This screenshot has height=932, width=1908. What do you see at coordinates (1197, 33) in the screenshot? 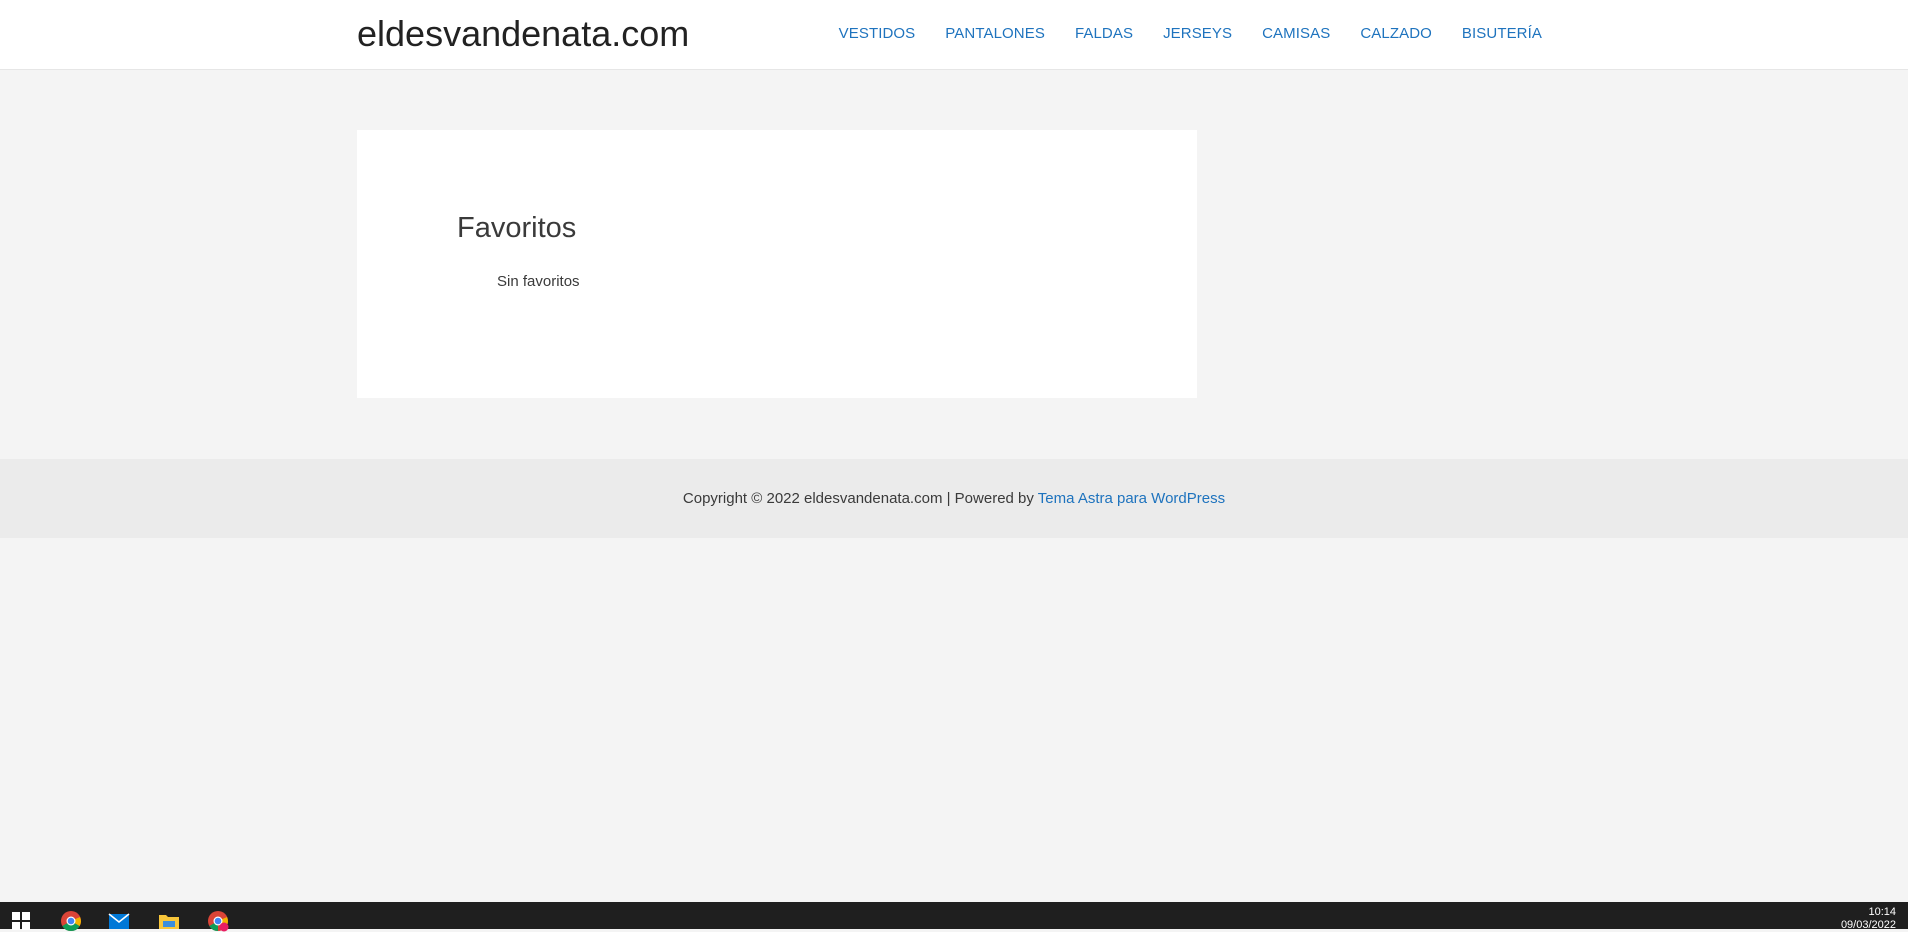
I see `nav-item-jerseys: JERSEYS` at bounding box center [1197, 33].